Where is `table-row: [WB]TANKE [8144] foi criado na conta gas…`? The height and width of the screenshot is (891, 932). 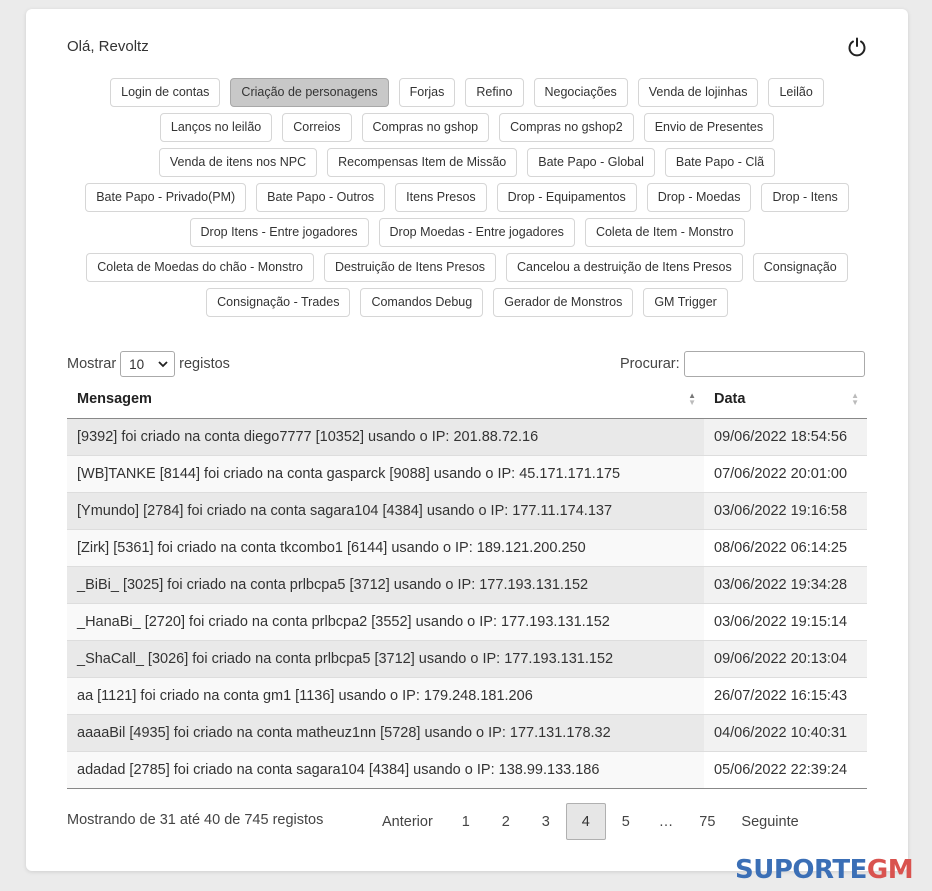
table-row: [WB]TANKE [8144] foi criado na conta gas… is located at coordinates (467, 473).